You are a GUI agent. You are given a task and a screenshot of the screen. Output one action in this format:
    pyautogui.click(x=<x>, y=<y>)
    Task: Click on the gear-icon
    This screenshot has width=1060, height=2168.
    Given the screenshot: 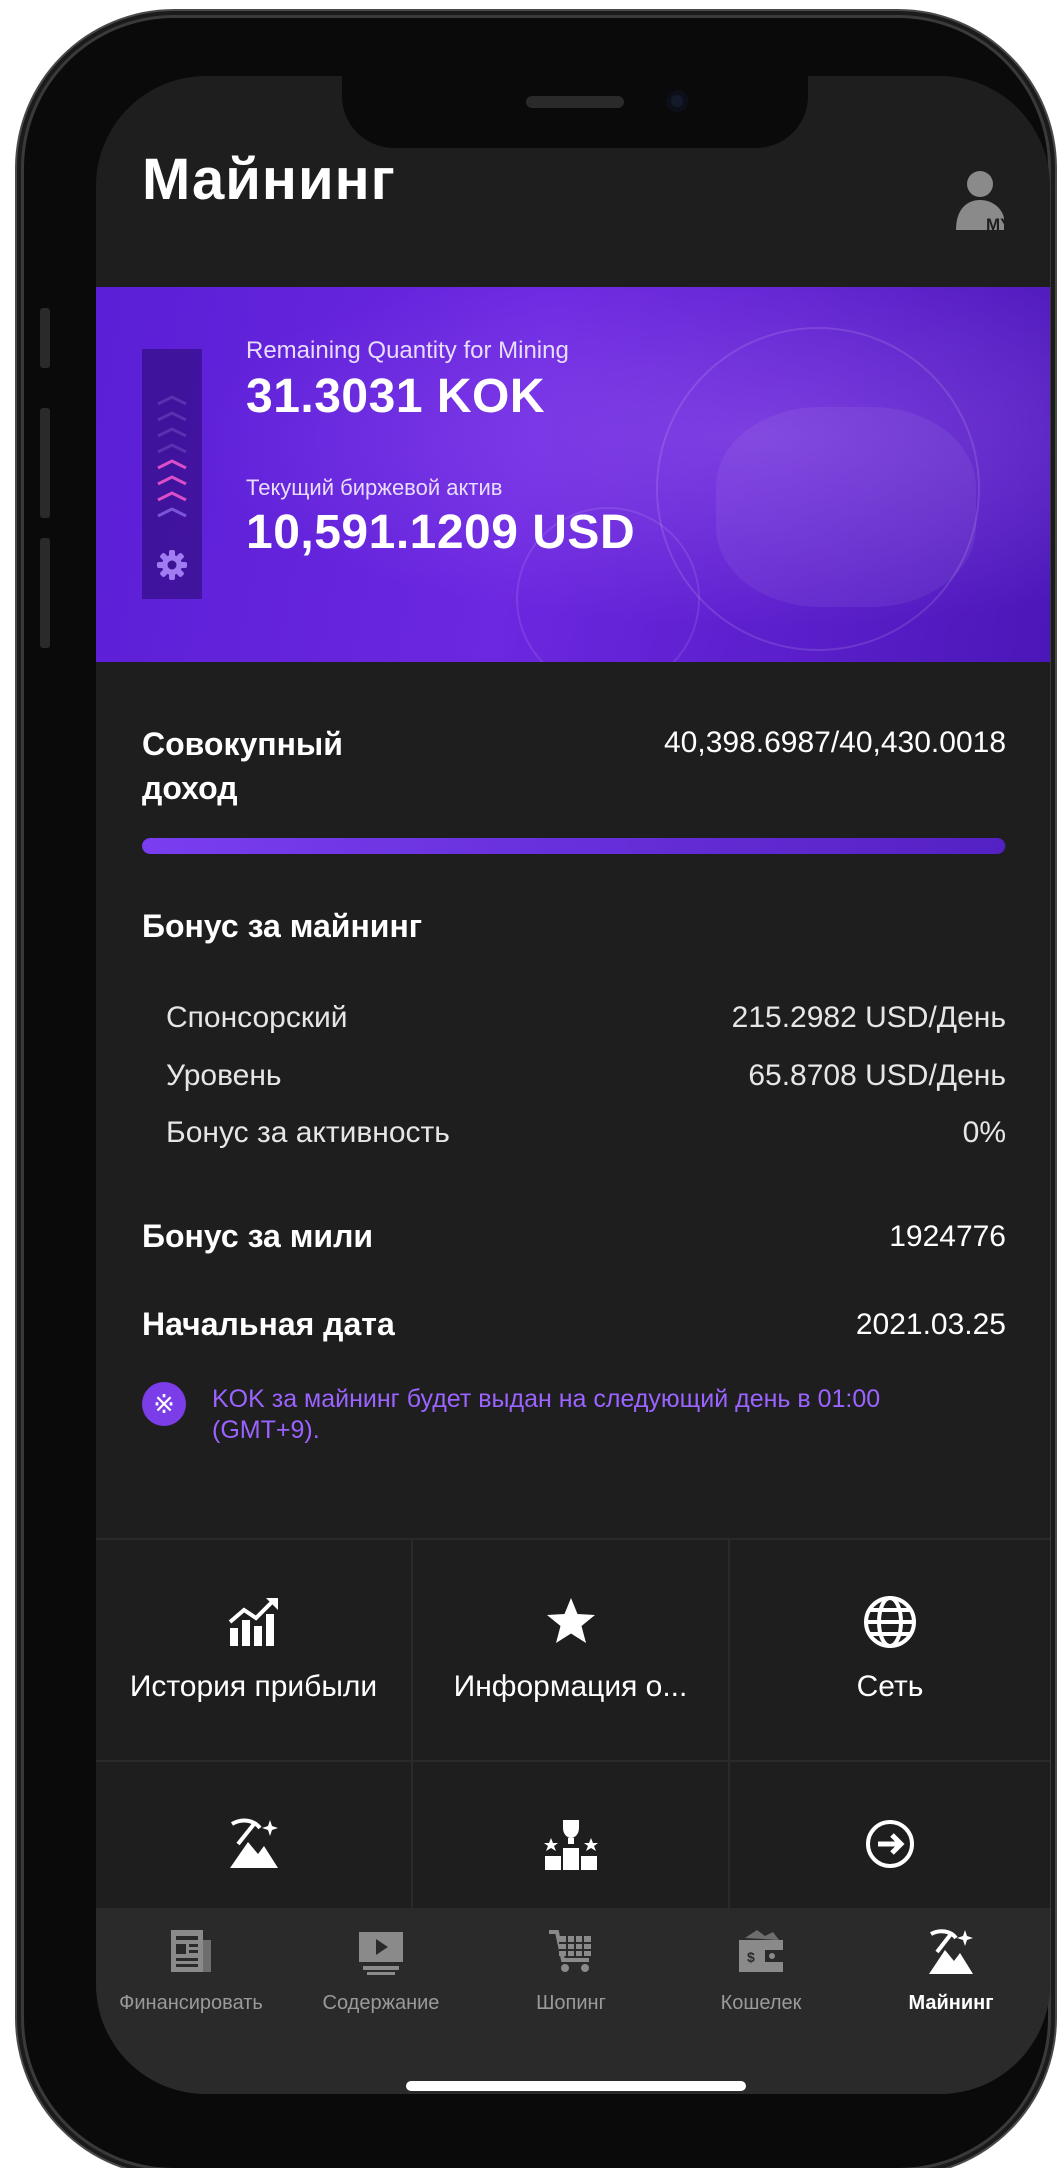 What is the action you would take?
    pyautogui.click(x=172, y=565)
    